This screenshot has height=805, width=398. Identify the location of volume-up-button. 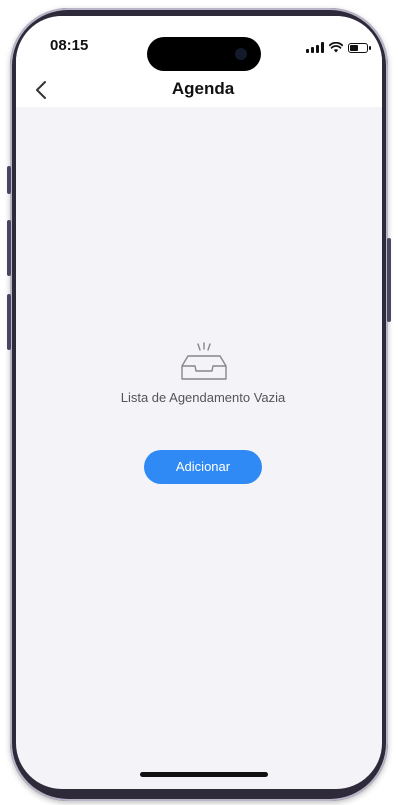
(9, 248).